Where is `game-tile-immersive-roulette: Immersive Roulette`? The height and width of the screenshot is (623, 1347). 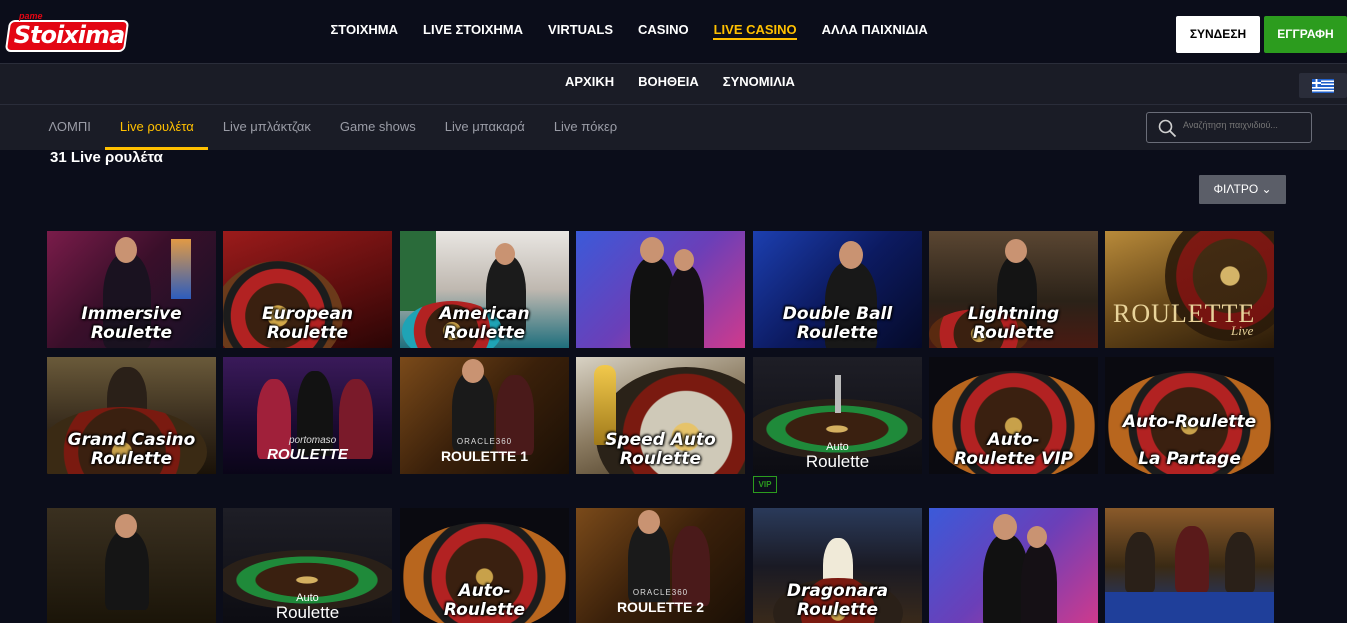 game-tile-immersive-roulette: Immersive Roulette is located at coordinates (131, 289).